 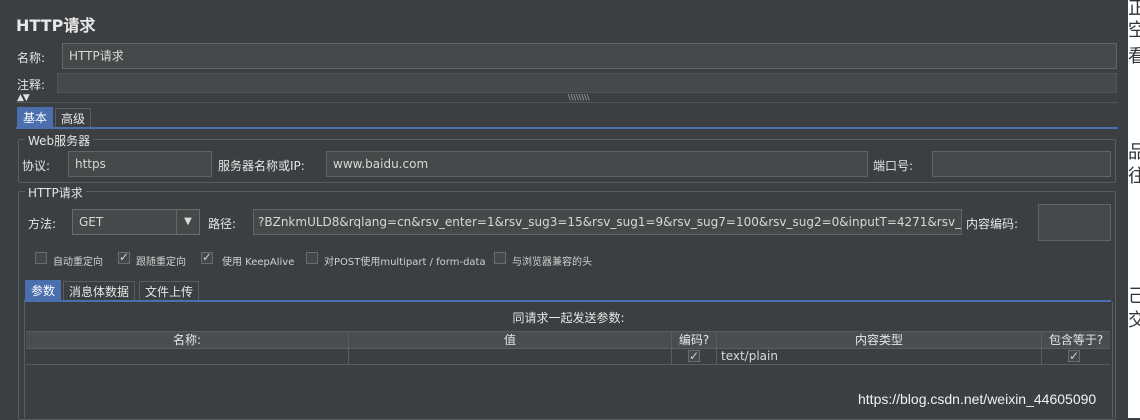 I want to click on side-glyph: 往, so click(x=1134, y=176).